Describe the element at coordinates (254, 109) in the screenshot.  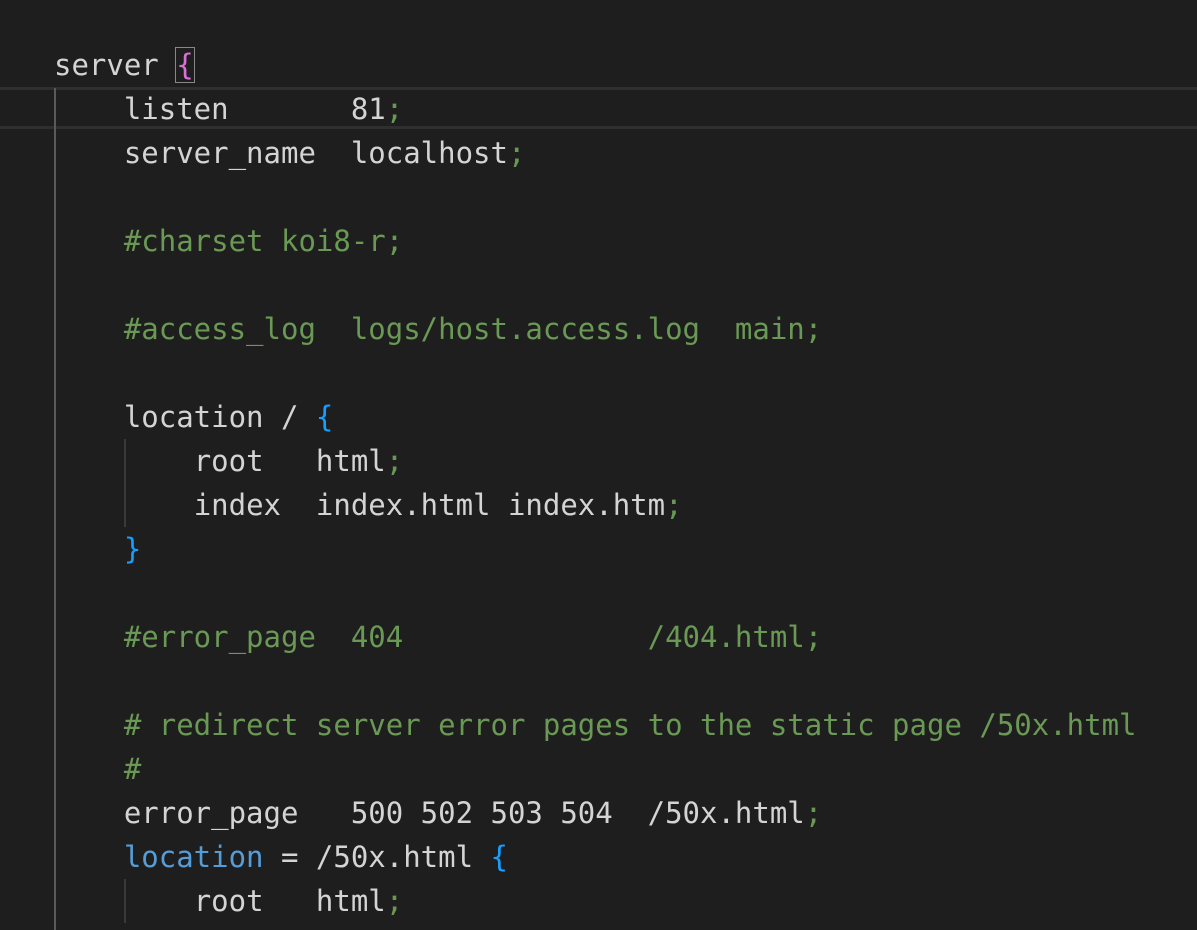
I see `code-token: listen 81` at that location.